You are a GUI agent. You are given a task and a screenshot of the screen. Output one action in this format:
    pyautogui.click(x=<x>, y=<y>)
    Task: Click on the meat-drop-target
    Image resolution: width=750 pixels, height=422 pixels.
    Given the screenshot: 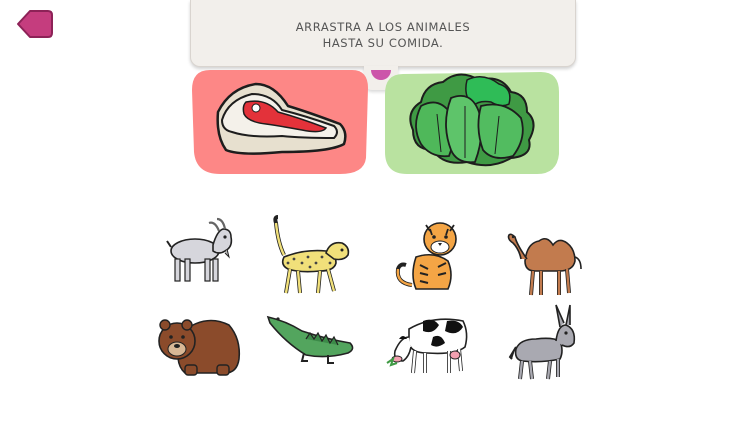 What is the action you would take?
    pyautogui.click(x=281, y=121)
    